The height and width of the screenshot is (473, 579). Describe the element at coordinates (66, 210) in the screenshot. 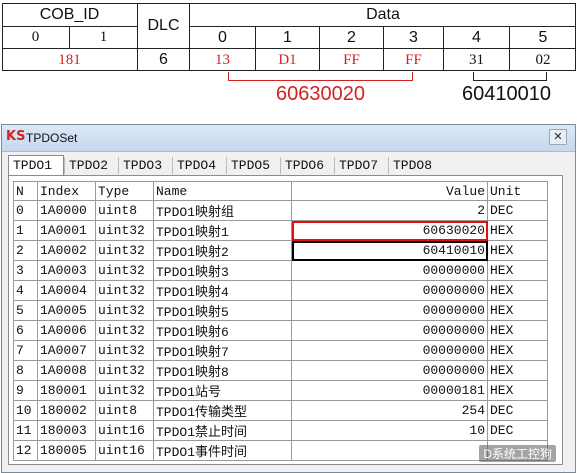

I see `col-index-cell: 1A0000` at that location.